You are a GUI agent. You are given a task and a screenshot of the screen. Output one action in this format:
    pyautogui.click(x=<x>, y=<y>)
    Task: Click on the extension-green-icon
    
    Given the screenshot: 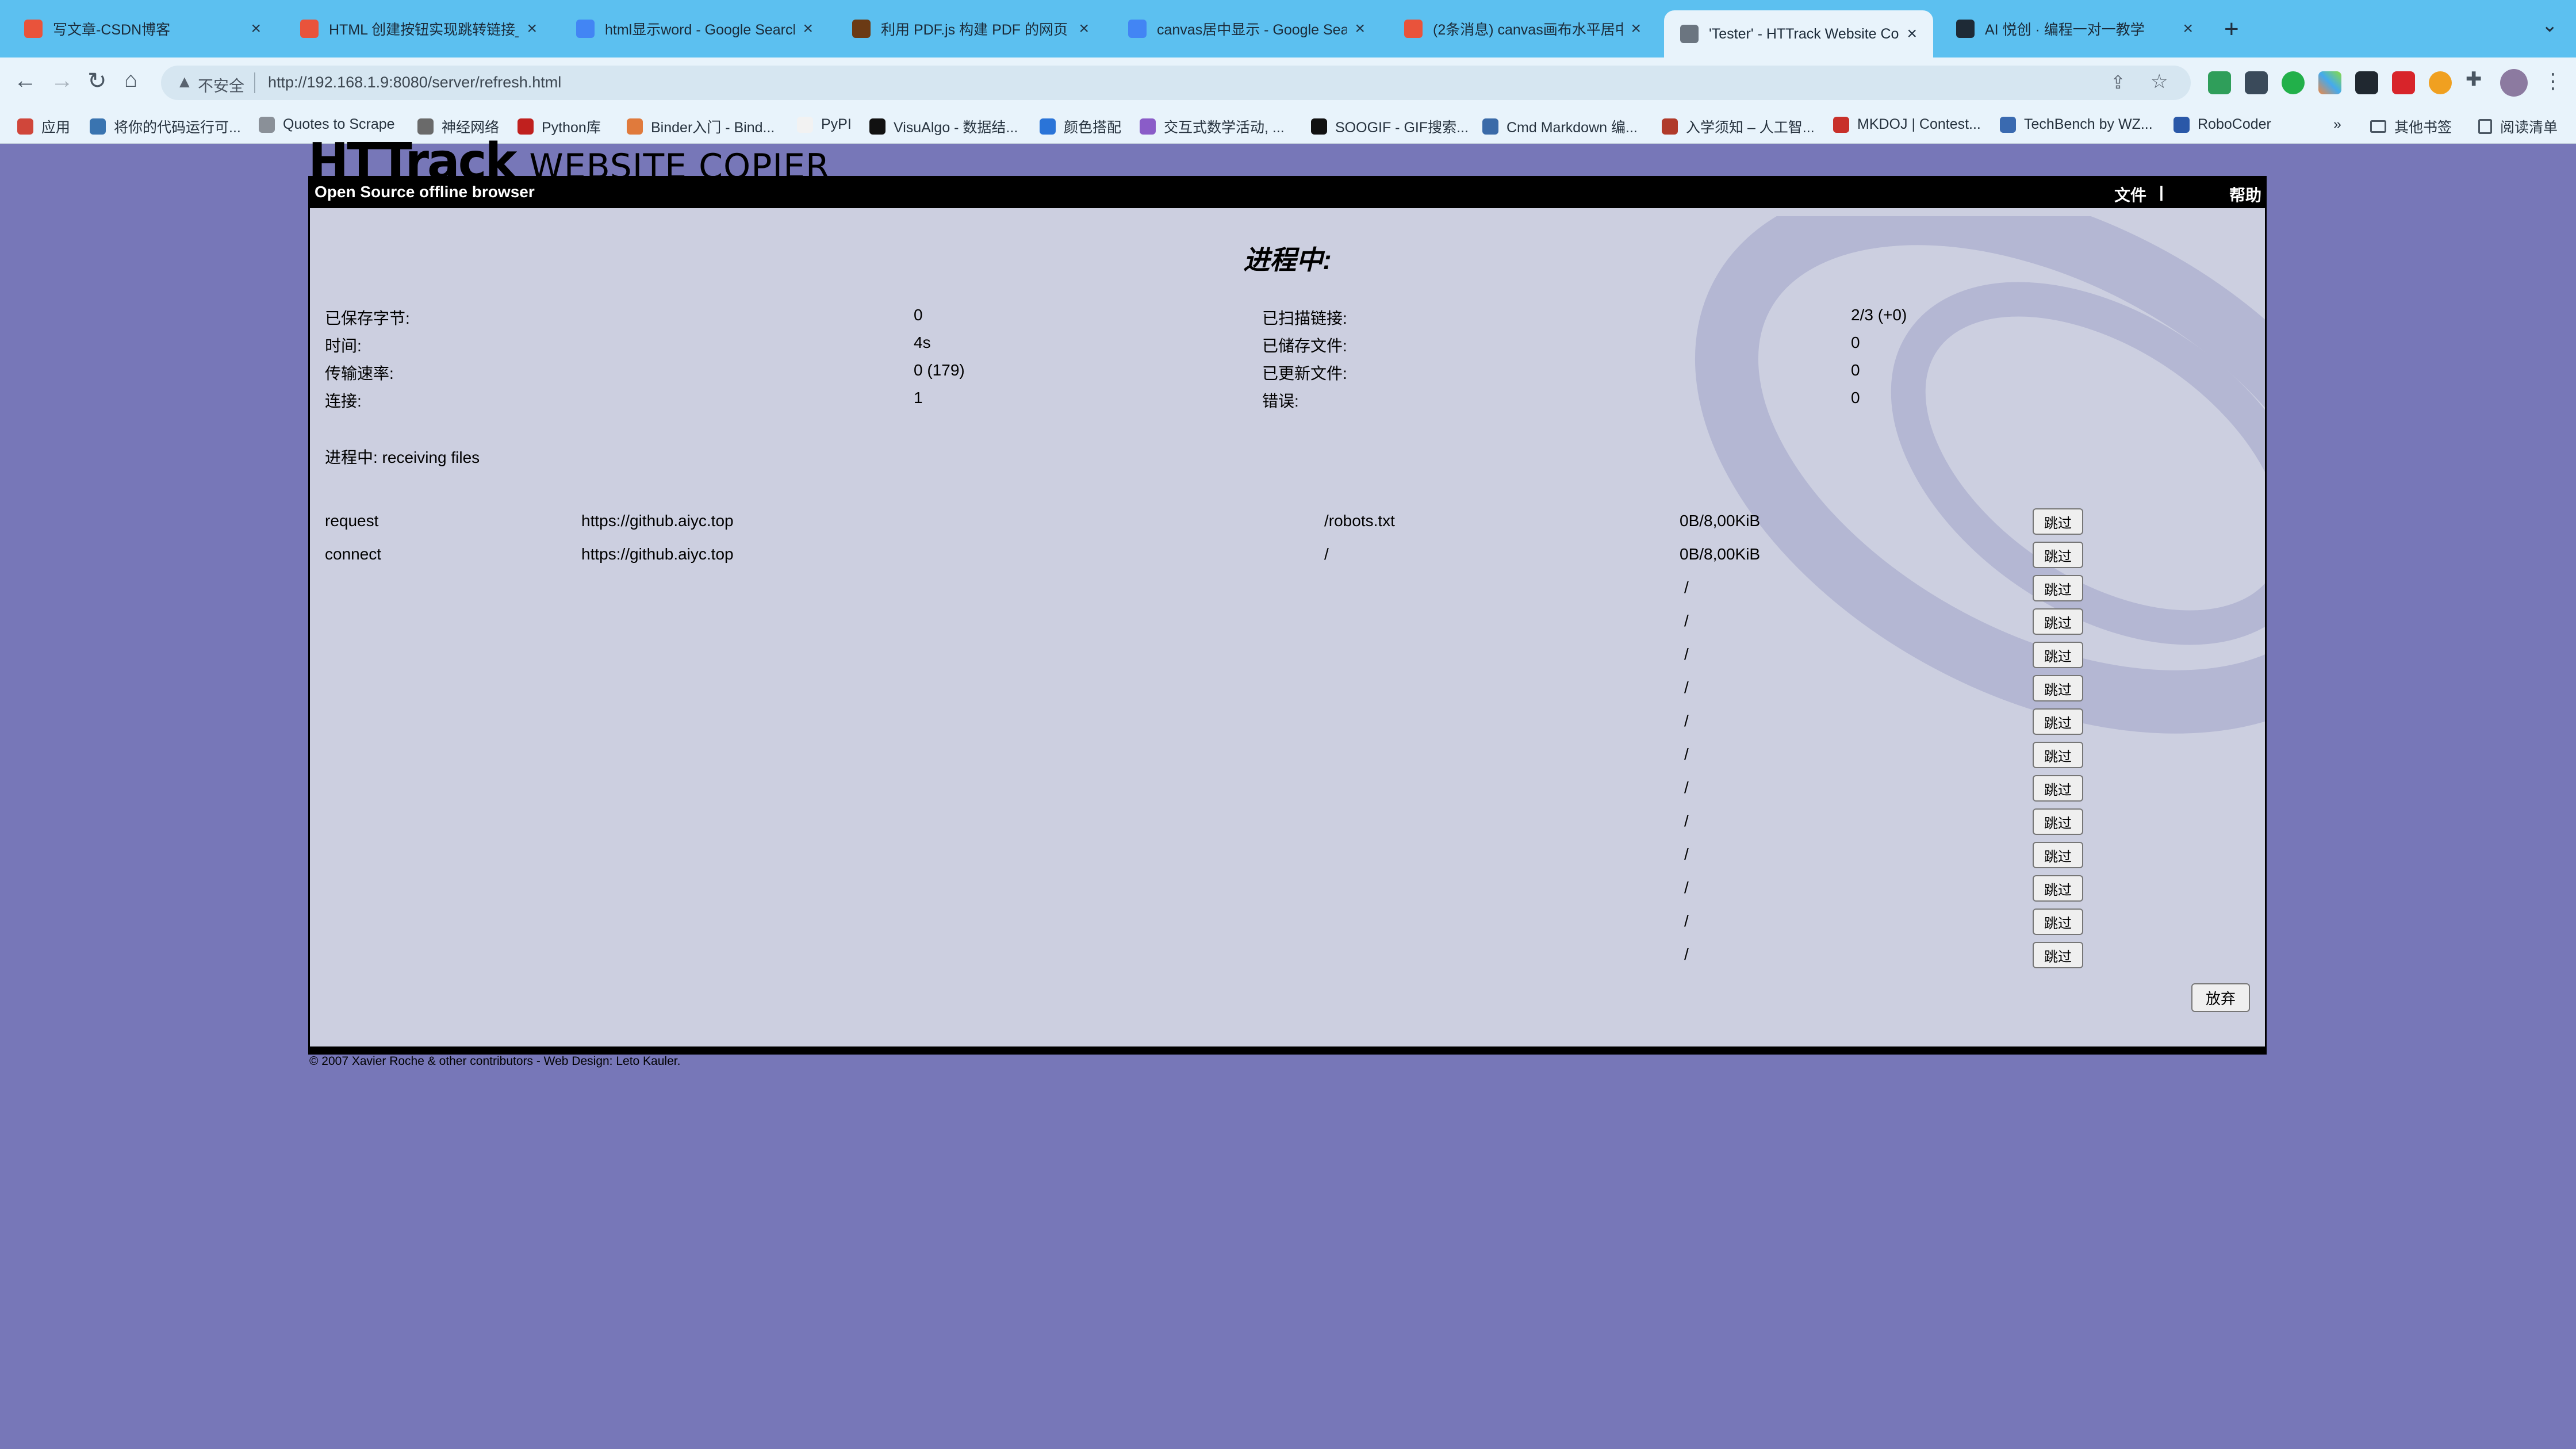 What is the action you would take?
    pyautogui.click(x=2293, y=82)
    